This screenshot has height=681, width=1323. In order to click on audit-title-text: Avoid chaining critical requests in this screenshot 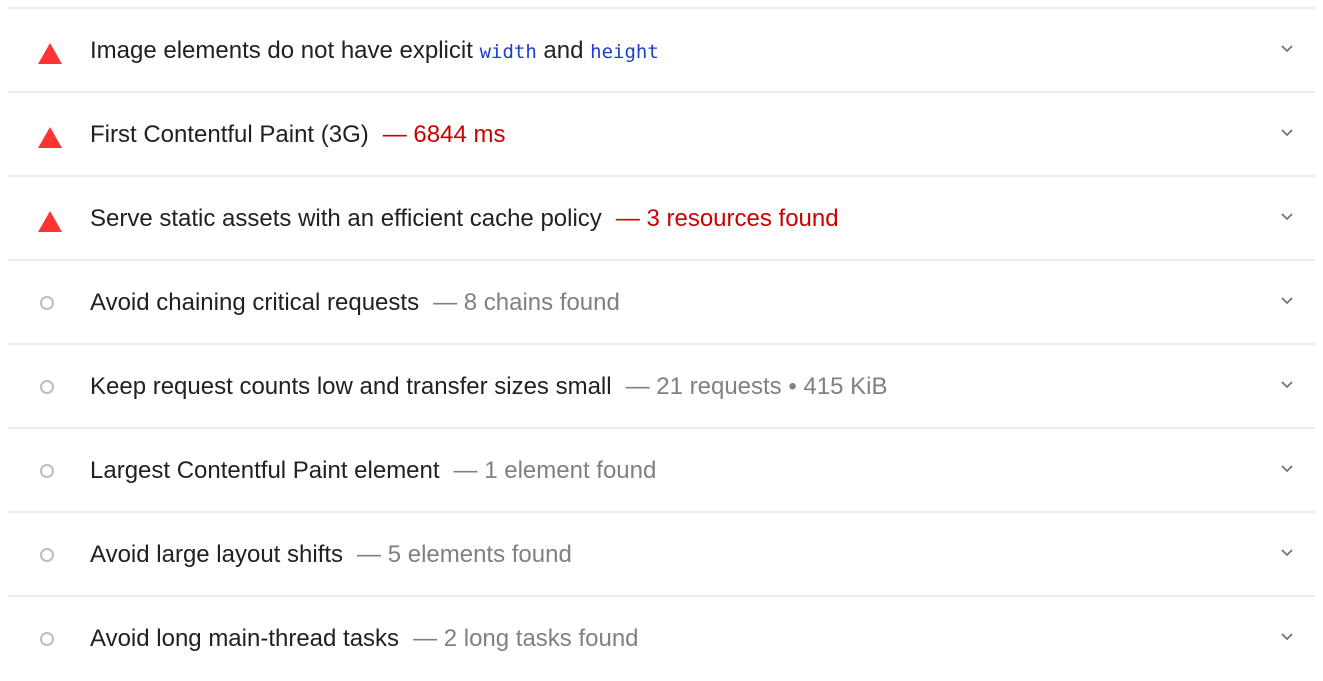, I will do `click(255, 302)`.